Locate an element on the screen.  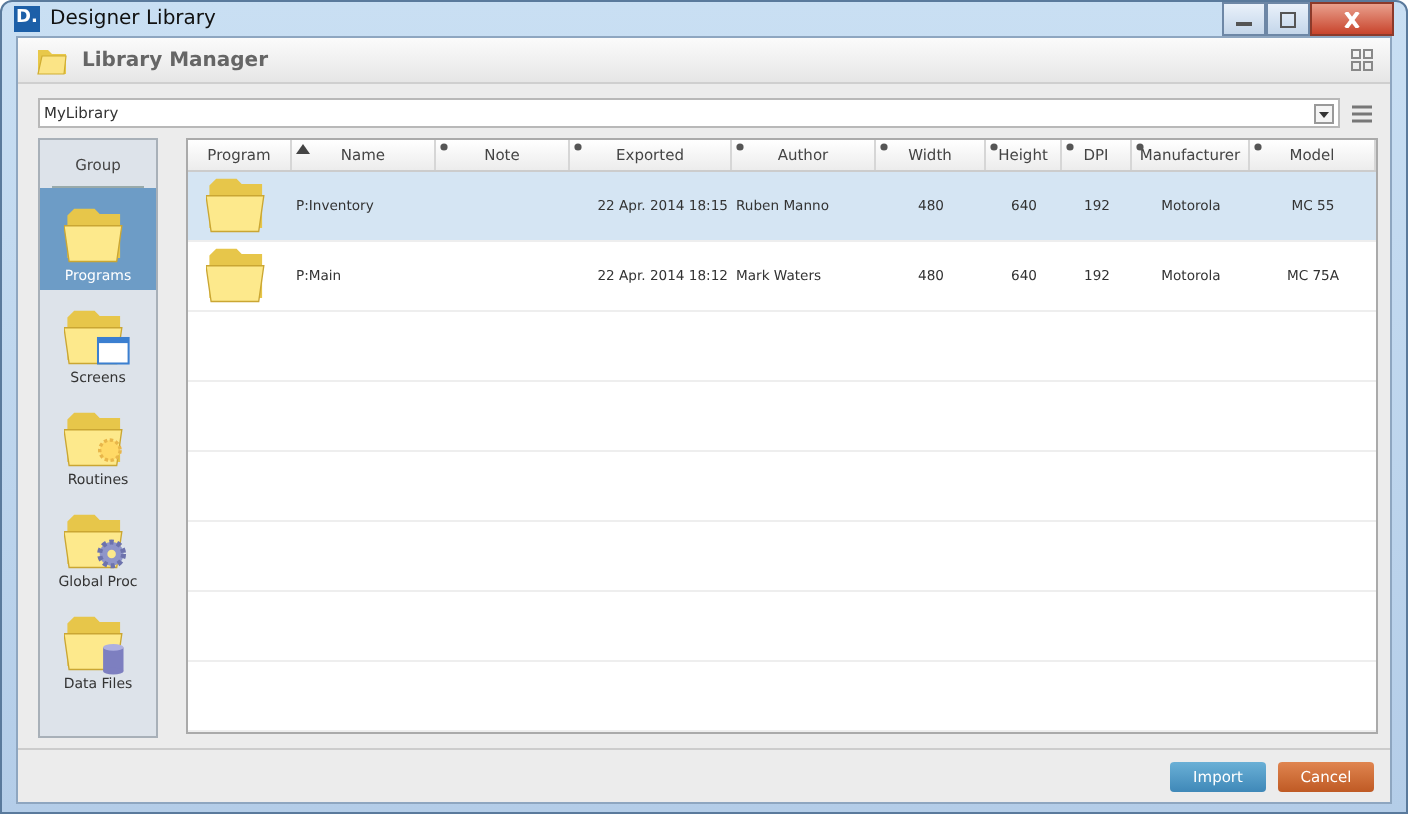
grid-icon is located at coordinates (1362, 60).